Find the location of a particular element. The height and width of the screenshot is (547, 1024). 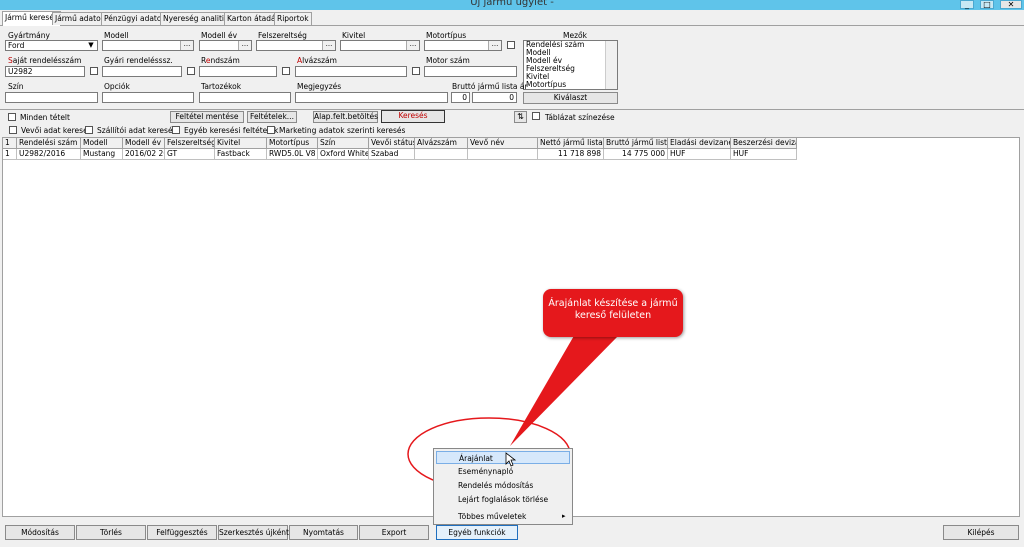

egyeb-funkciok-button: Egyéb funkciók is located at coordinates (477, 532).